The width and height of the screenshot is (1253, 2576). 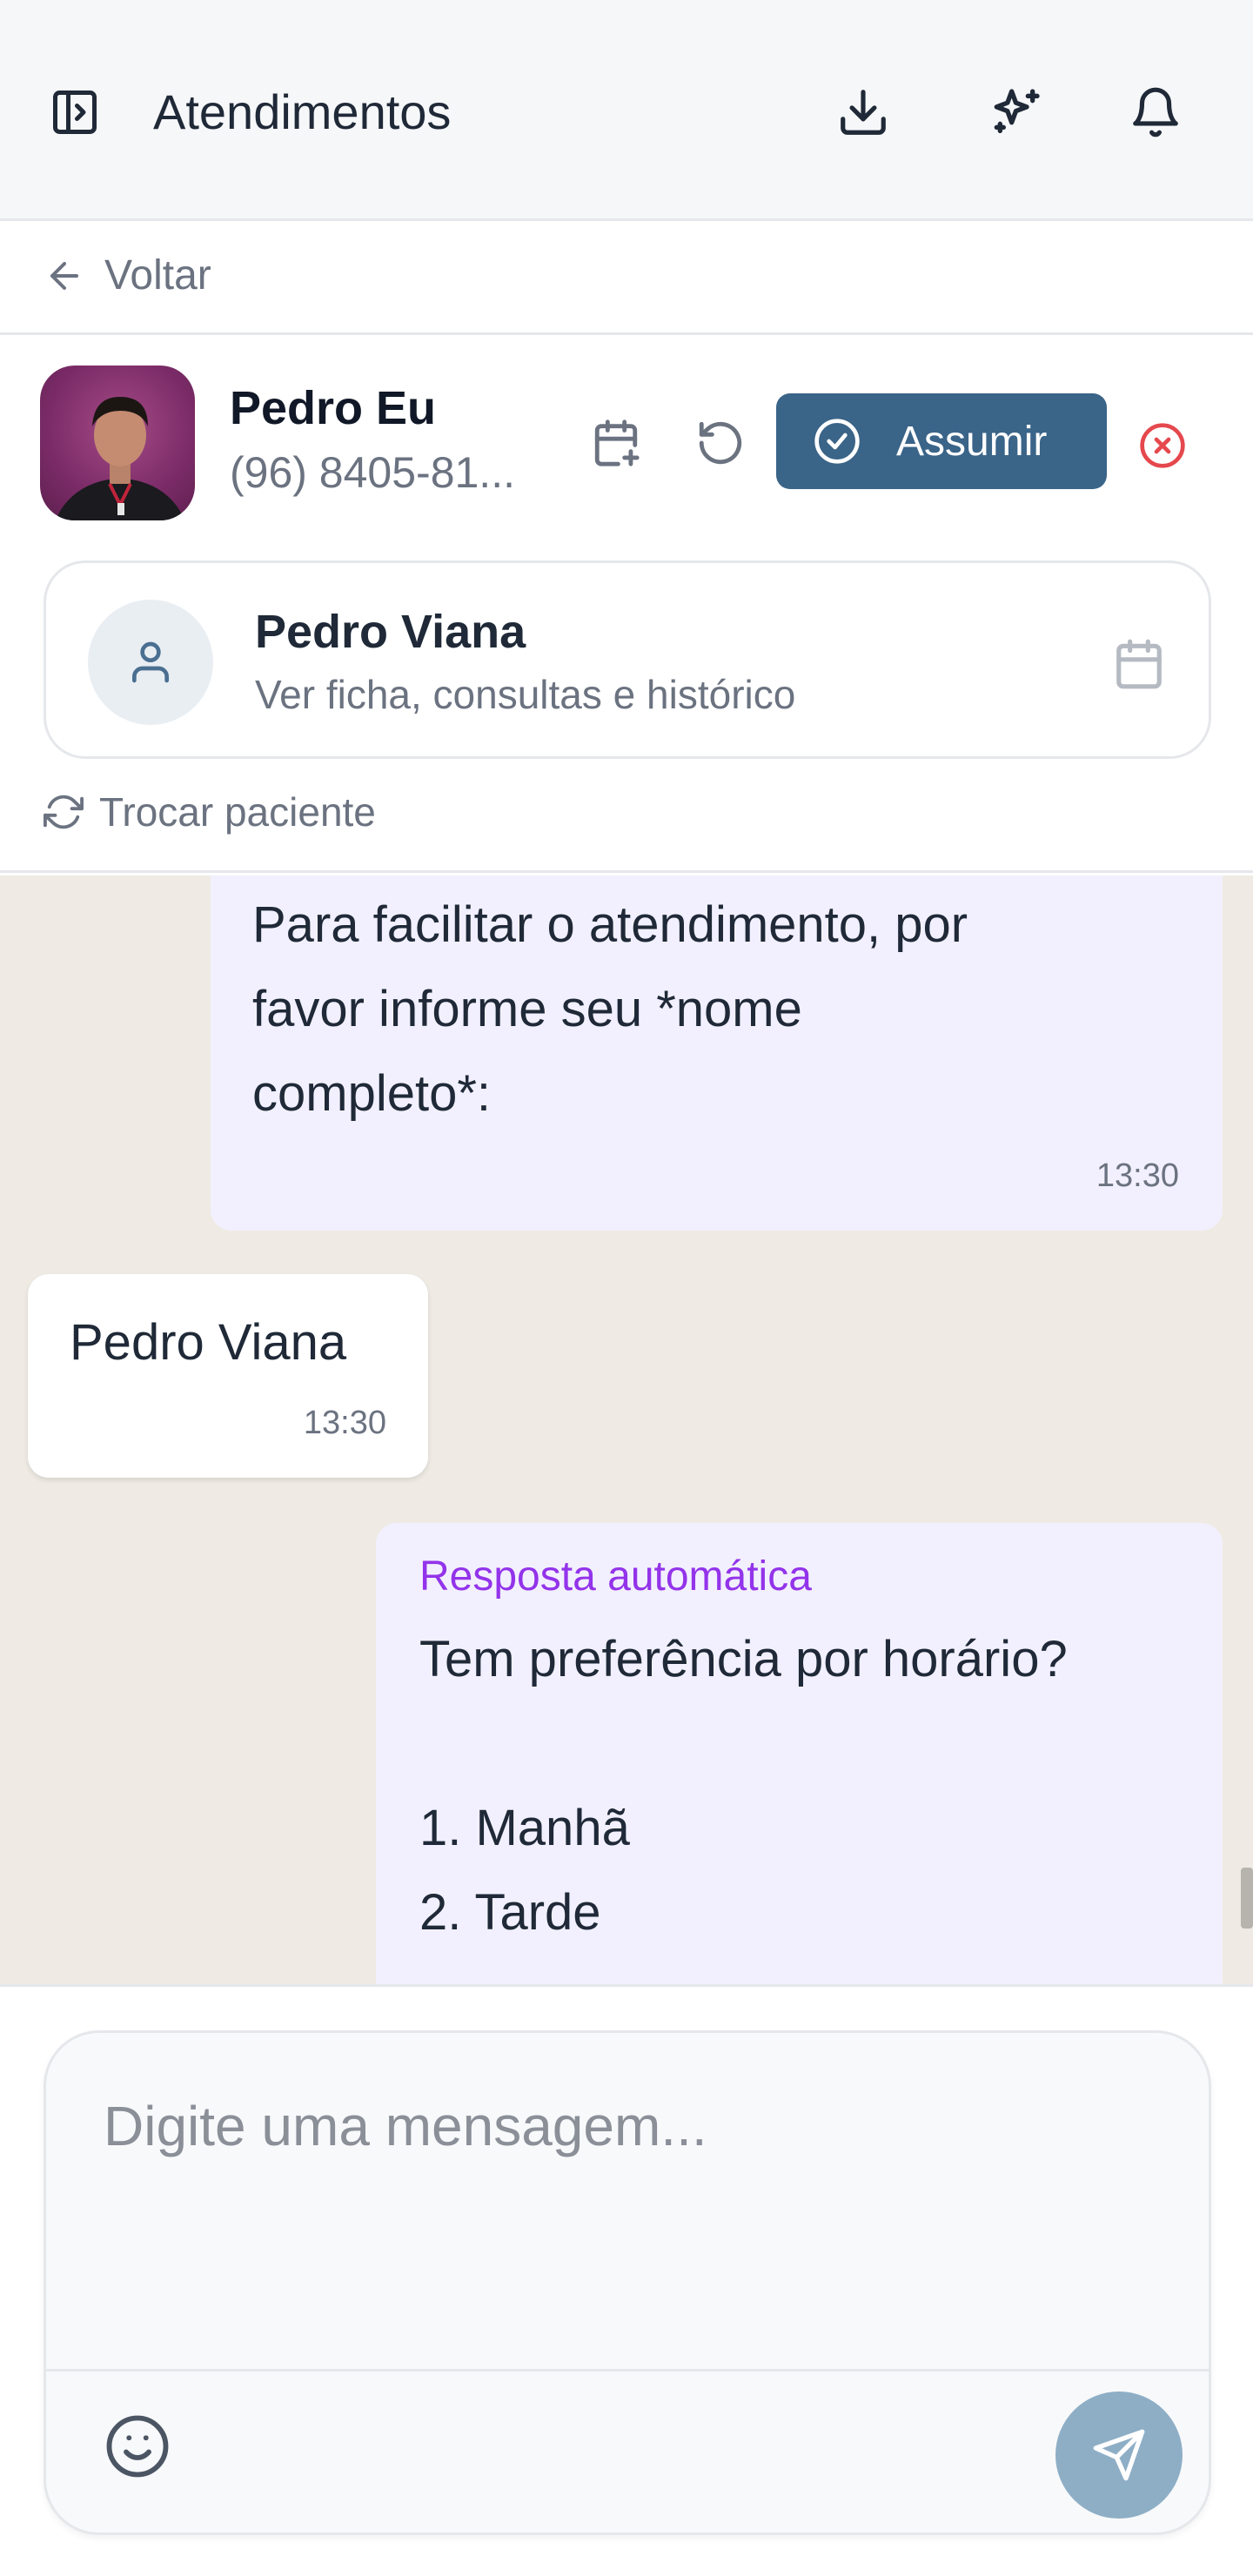 What do you see at coordinates (157, 275) in the screenshot?
I see `back-label: Voltar` at bounding box center [157, 275].